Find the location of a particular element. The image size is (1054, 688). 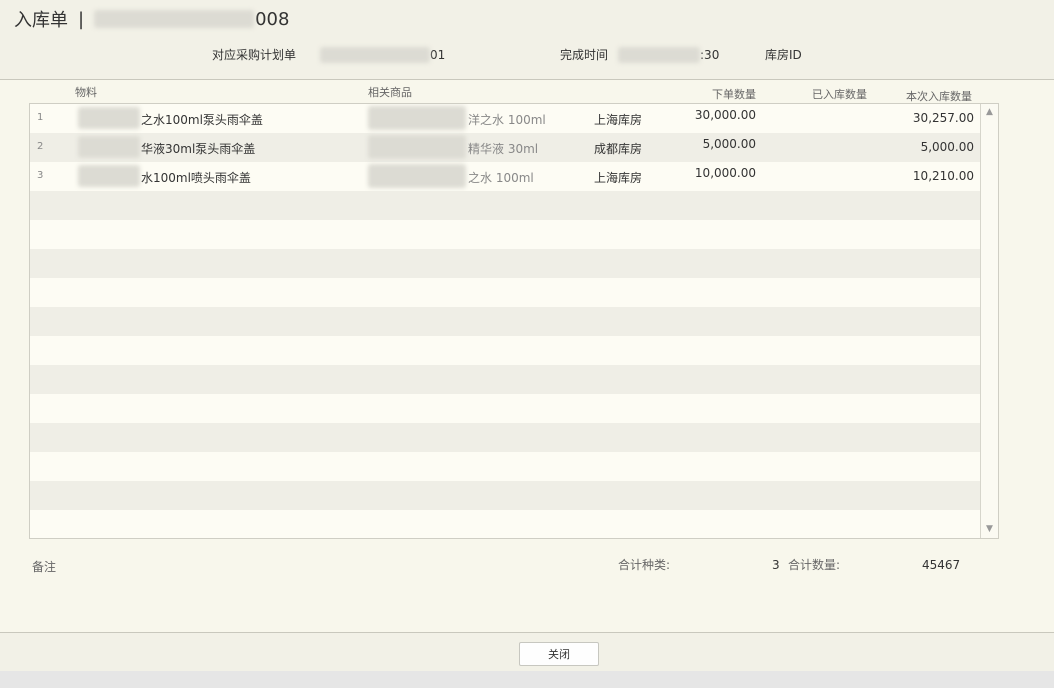

vertical-scrollbar: ▲ ▼ is located at coordinates (989, 321).